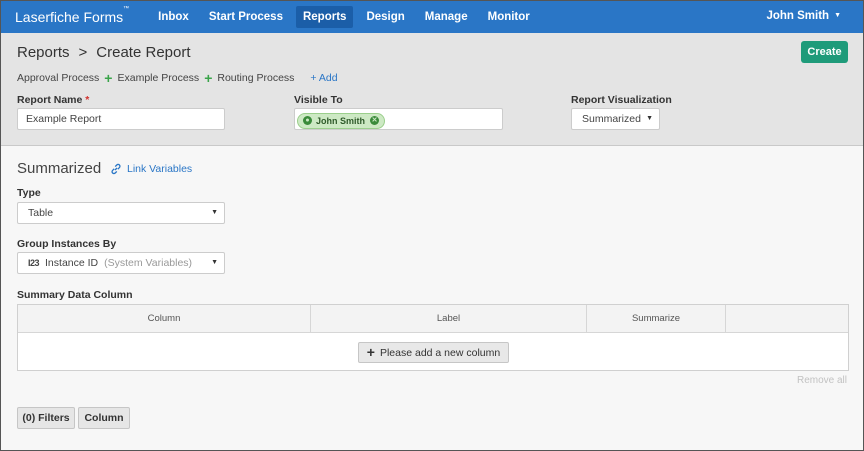  I want to click on nav-monitor: Monitor, so click(509, 17).